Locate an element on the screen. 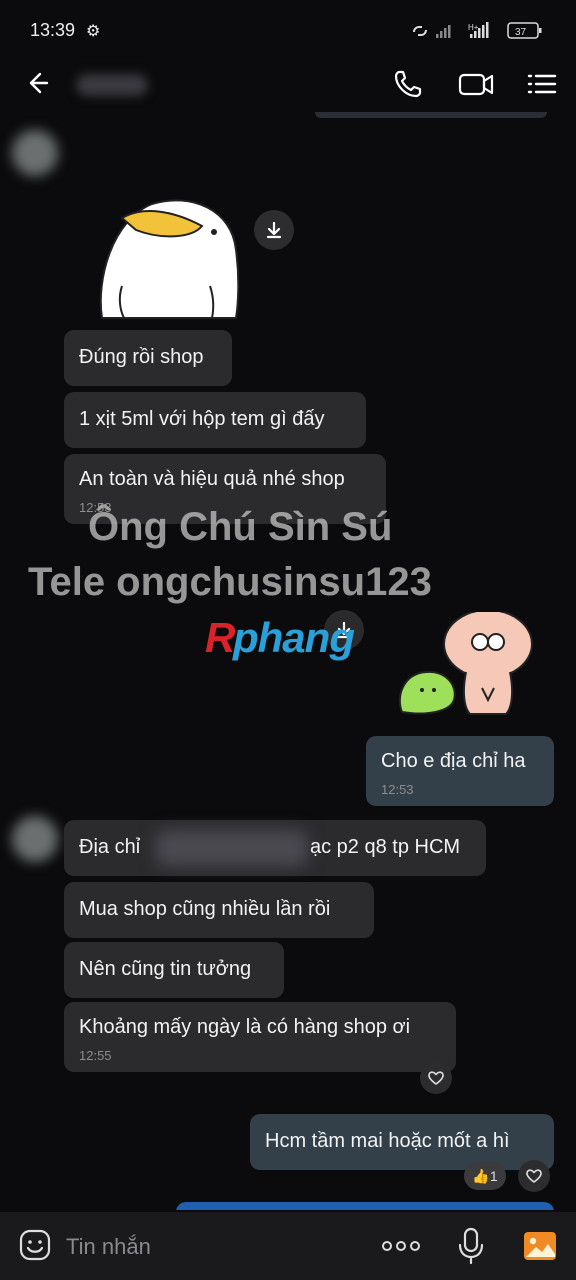 Image resolution: width=576 pixels, height=1280 pixels. message-incoming: Khoảng mấy ngày là có hàng shop ơi 12:55 is located at coordinates (260, 1037).